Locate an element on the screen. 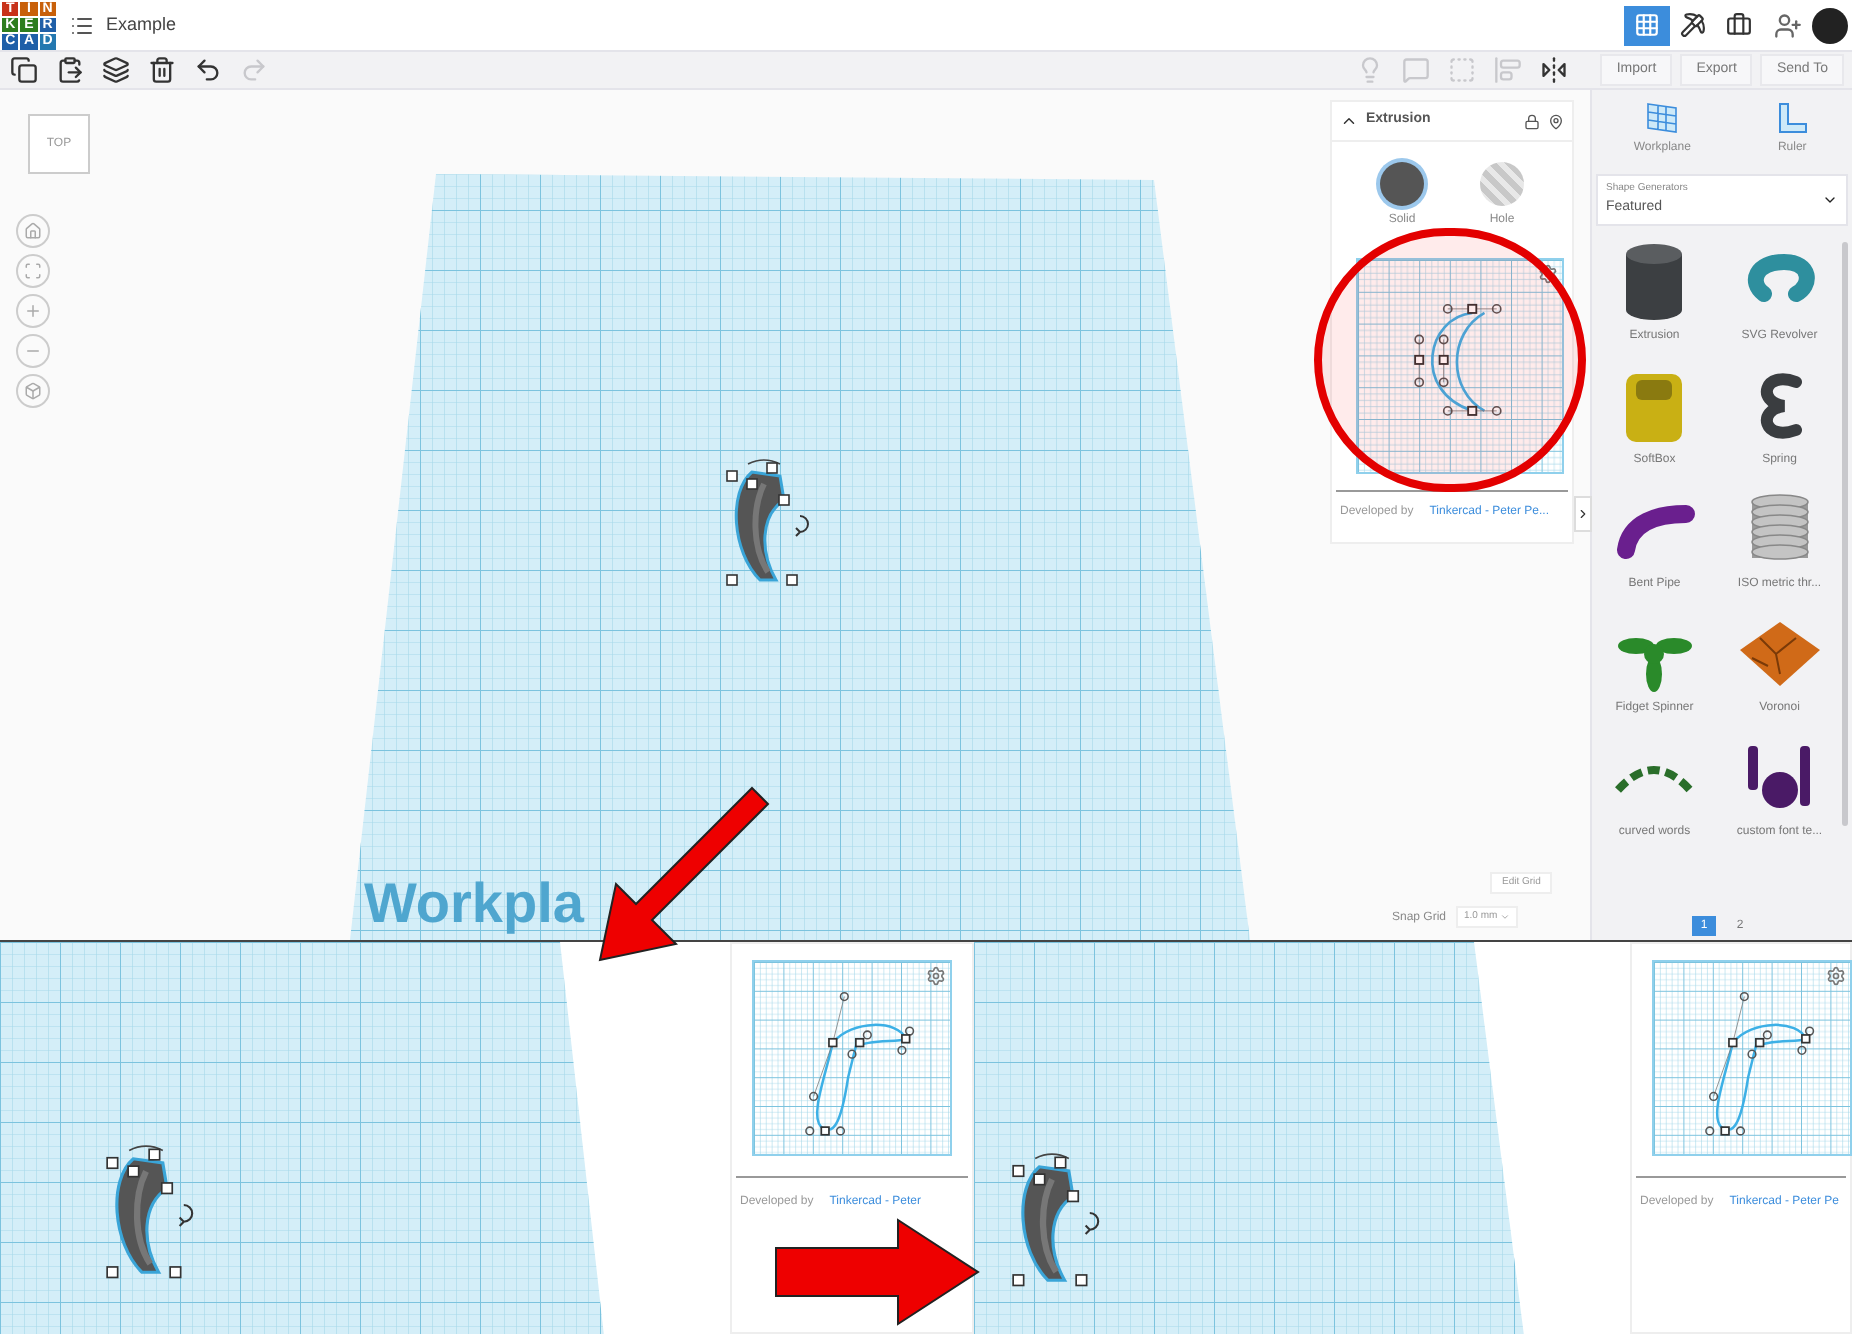  ruler-icon is located at coordinates (1792, 118).